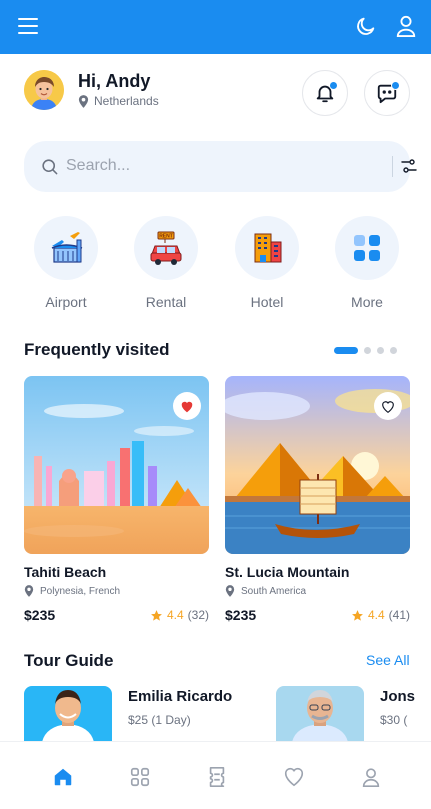  I want to click on category-label: Hotel, so click(267, 302).